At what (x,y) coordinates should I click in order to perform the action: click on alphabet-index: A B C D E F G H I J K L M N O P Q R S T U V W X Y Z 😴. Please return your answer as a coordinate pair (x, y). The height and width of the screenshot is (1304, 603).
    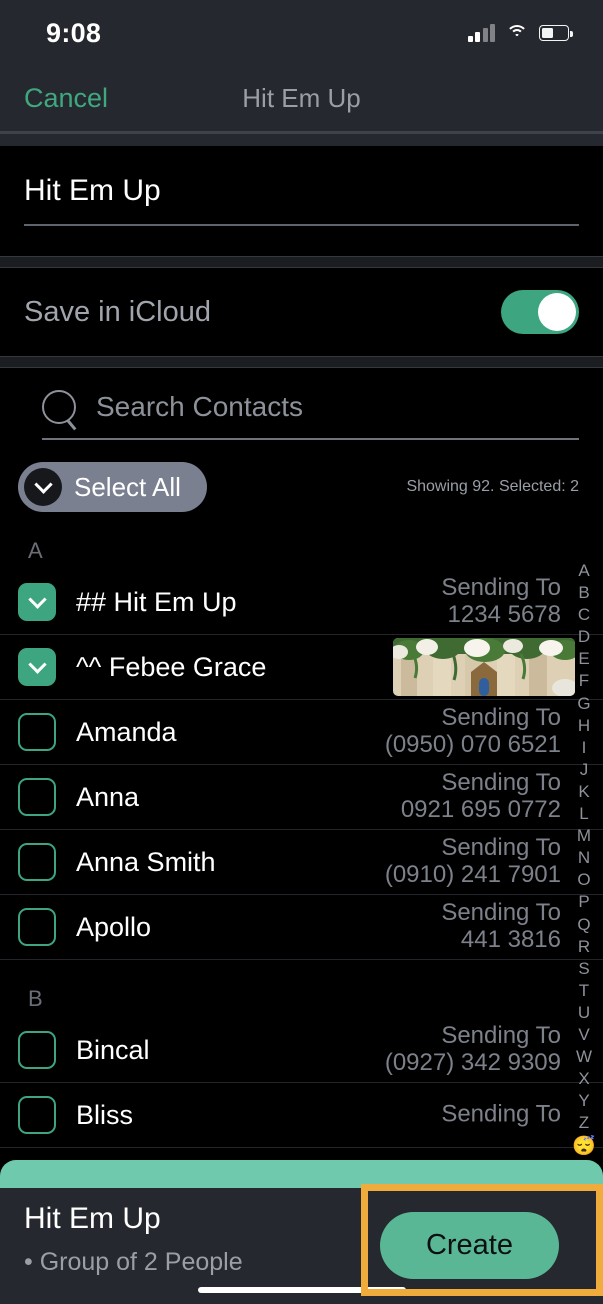
    Looking at the image, I should click on (584, 860).